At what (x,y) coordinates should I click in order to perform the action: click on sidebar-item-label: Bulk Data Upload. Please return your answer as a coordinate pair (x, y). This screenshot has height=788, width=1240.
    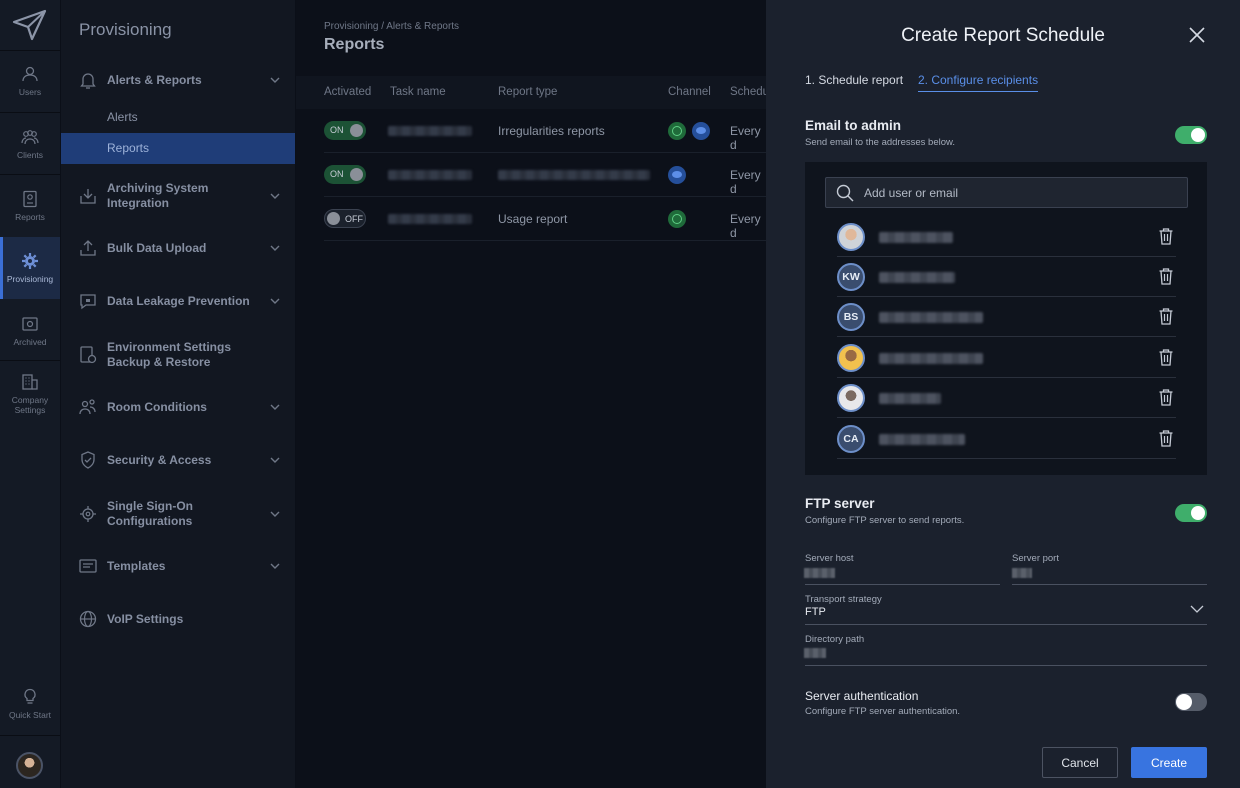
    Looking at the image, I should click on (157, 247).